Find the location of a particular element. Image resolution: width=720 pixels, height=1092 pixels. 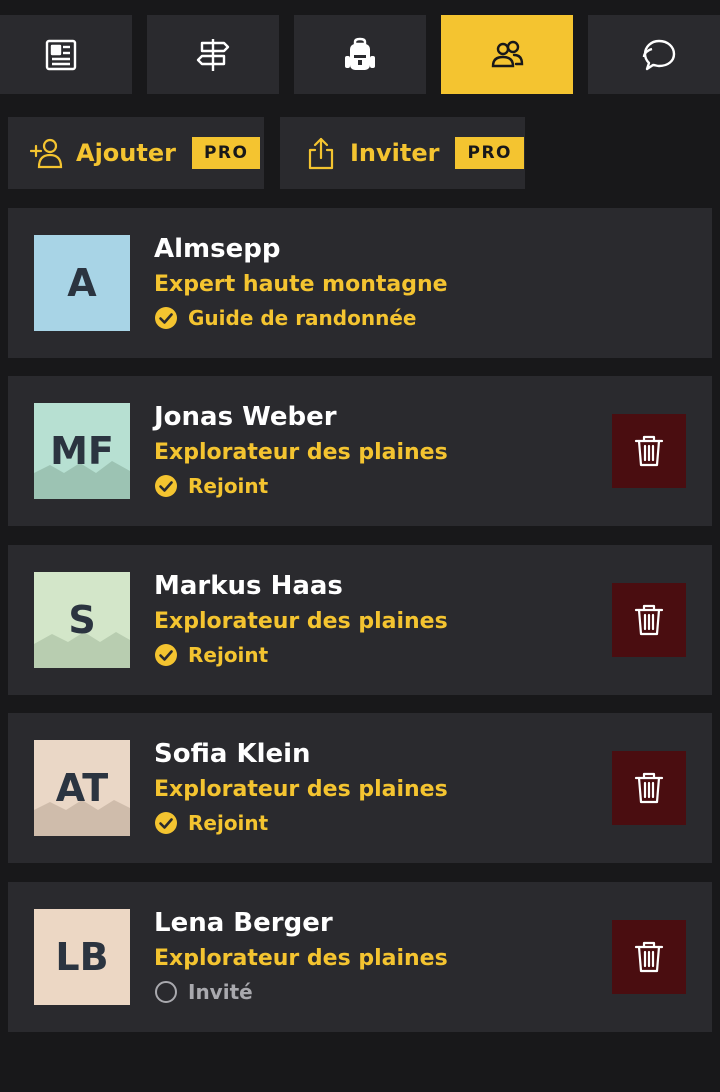

tab-chat is located at coordinates (654, 54).